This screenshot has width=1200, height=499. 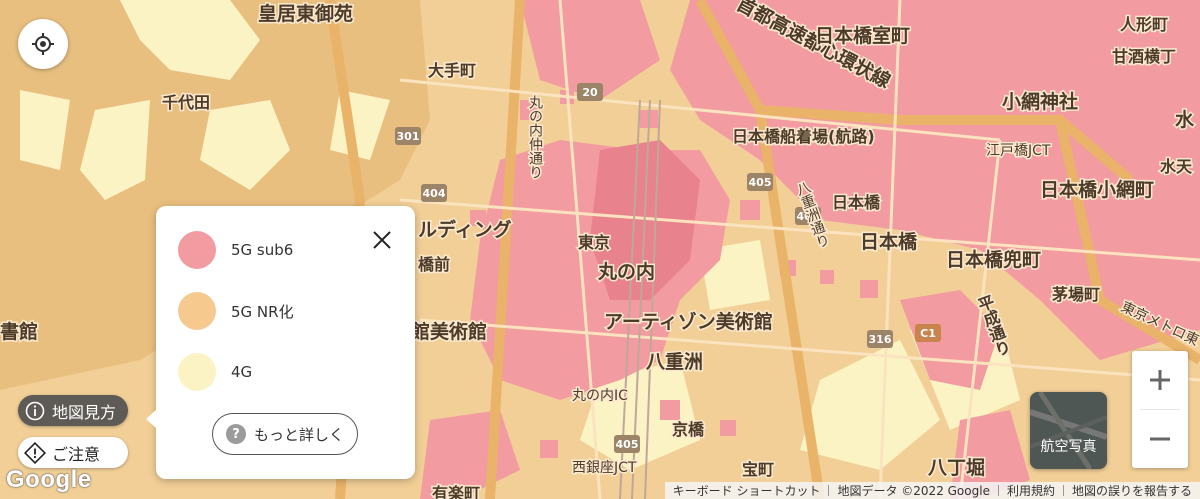 I want to click on route-shield: 316, so click(x=880, y=339).